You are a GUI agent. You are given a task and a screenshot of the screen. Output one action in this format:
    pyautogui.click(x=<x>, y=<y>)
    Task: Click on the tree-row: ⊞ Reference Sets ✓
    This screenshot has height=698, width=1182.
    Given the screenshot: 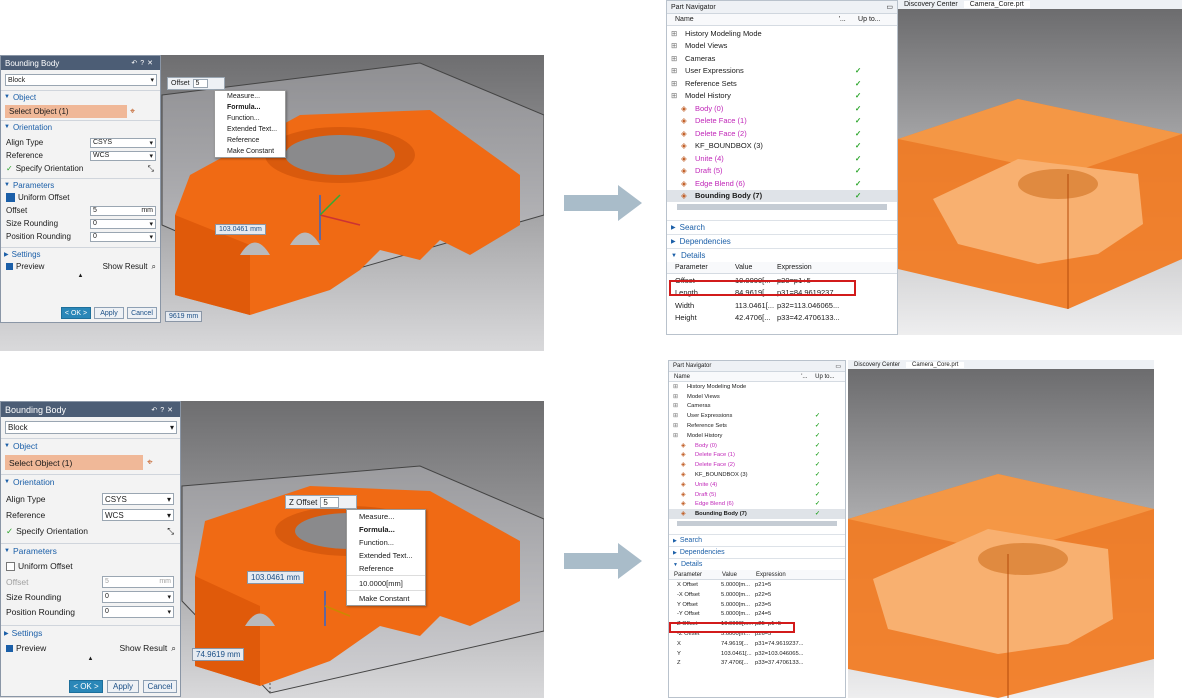 What is the action you would take?
    pyautogui.click(x=757, y=426)
    